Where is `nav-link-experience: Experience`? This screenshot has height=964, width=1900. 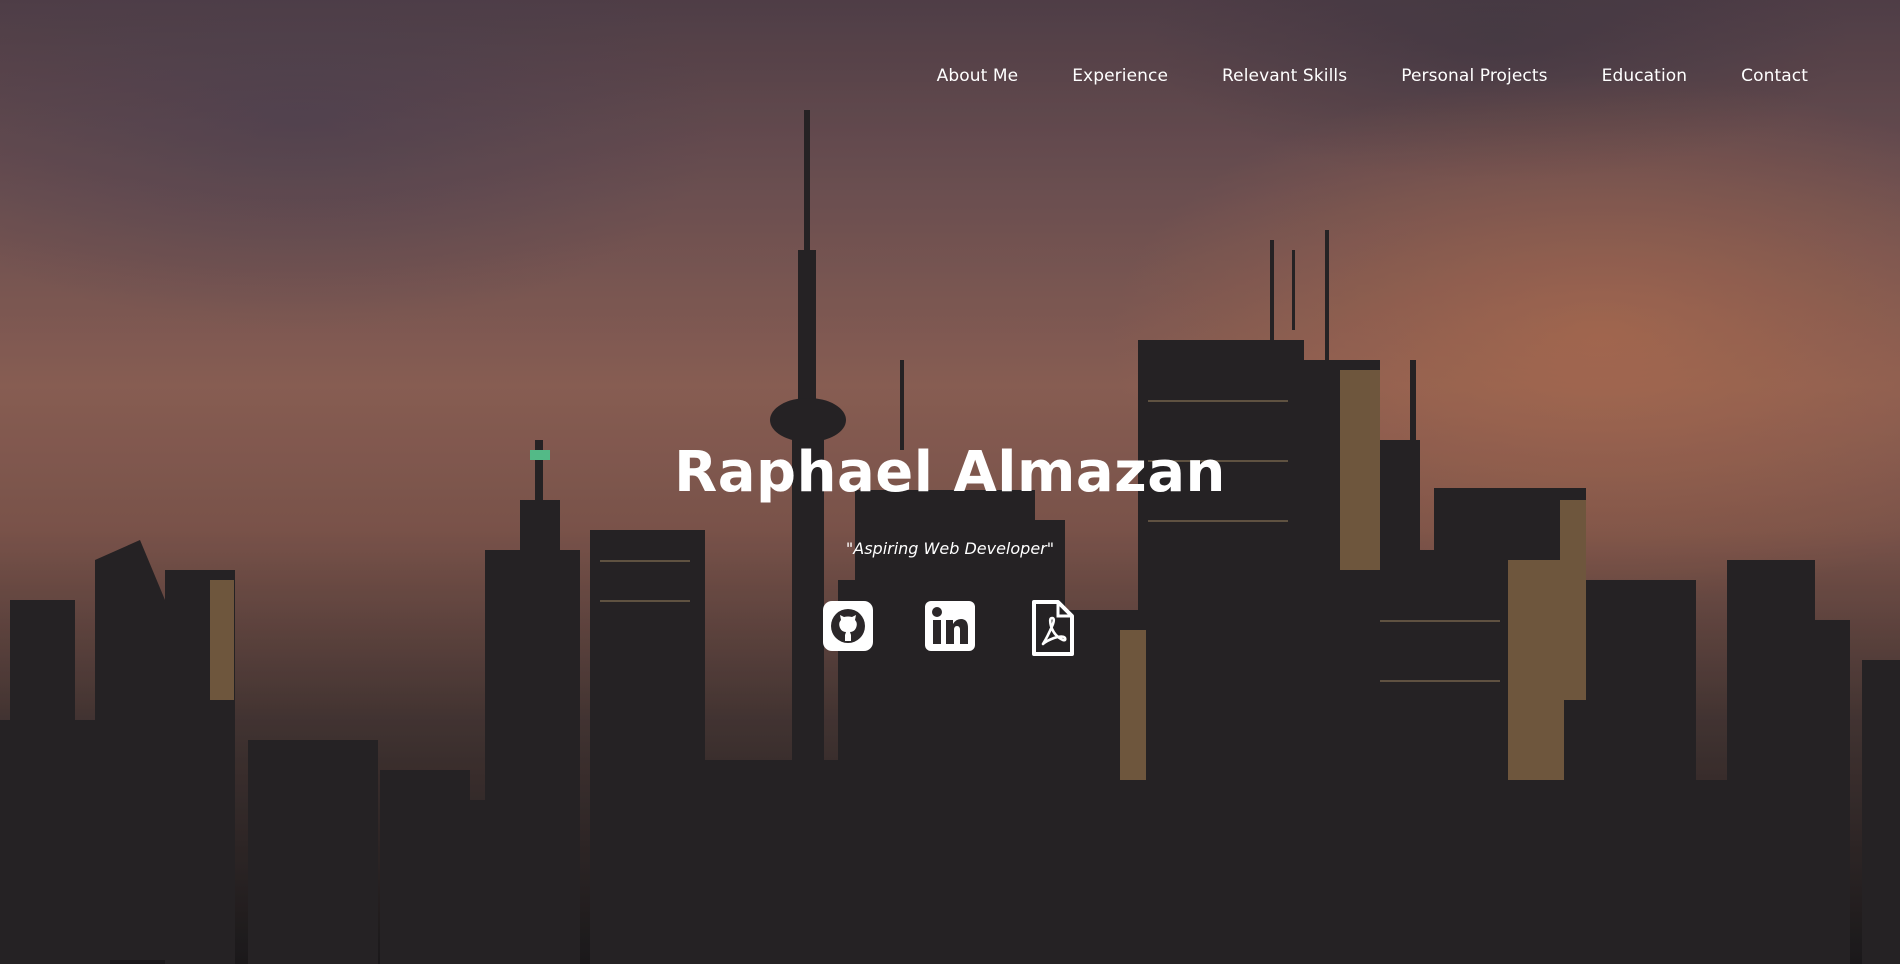 nav-link-experience: Experience is located at coordinates (1120, 76).